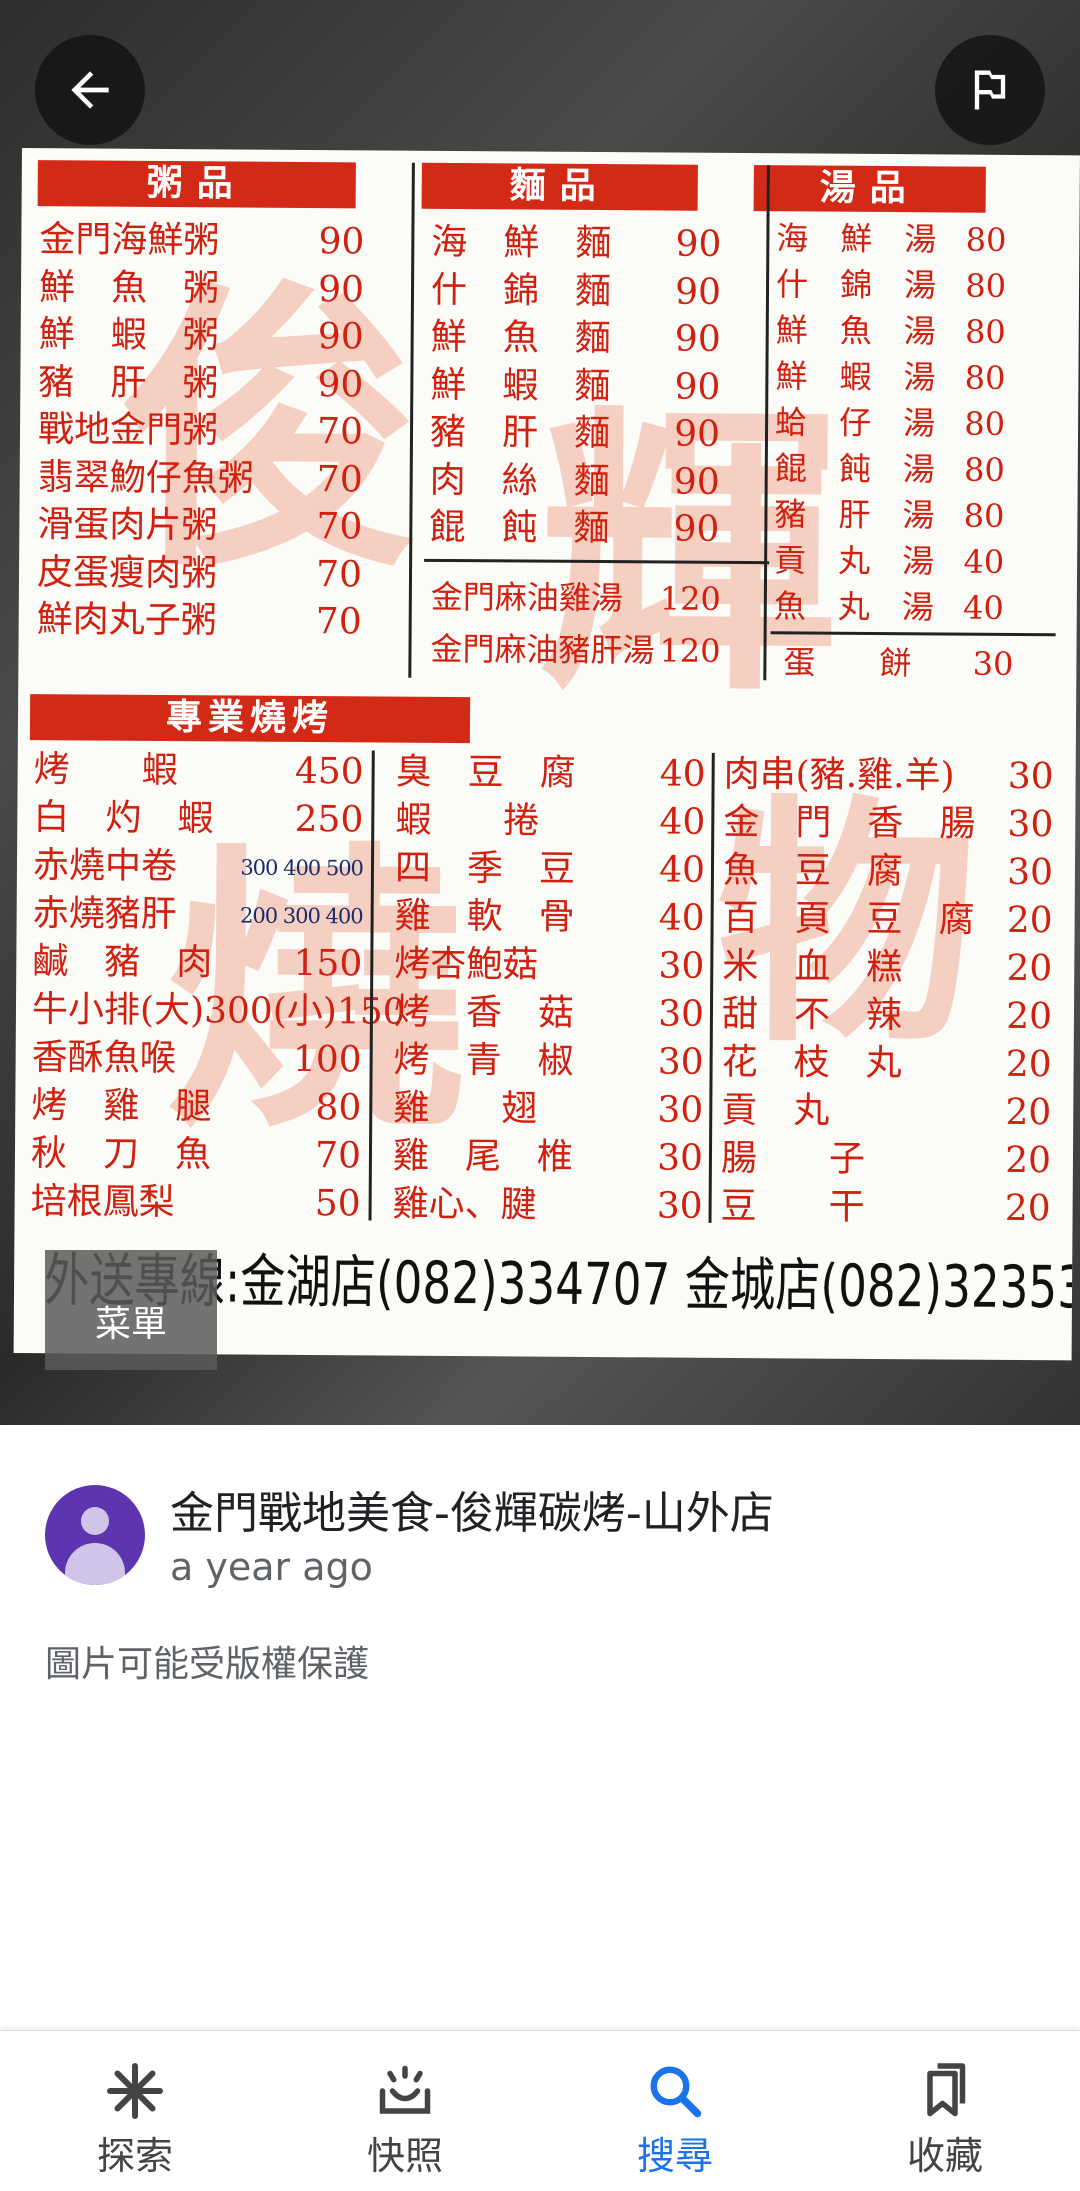 Image resolution: width=1080 pixels, height=2191 pixels. Describe the element at coordinates (520, 338) in the screenshot. I see `item-name: 鮮 魚 麵` at that location.